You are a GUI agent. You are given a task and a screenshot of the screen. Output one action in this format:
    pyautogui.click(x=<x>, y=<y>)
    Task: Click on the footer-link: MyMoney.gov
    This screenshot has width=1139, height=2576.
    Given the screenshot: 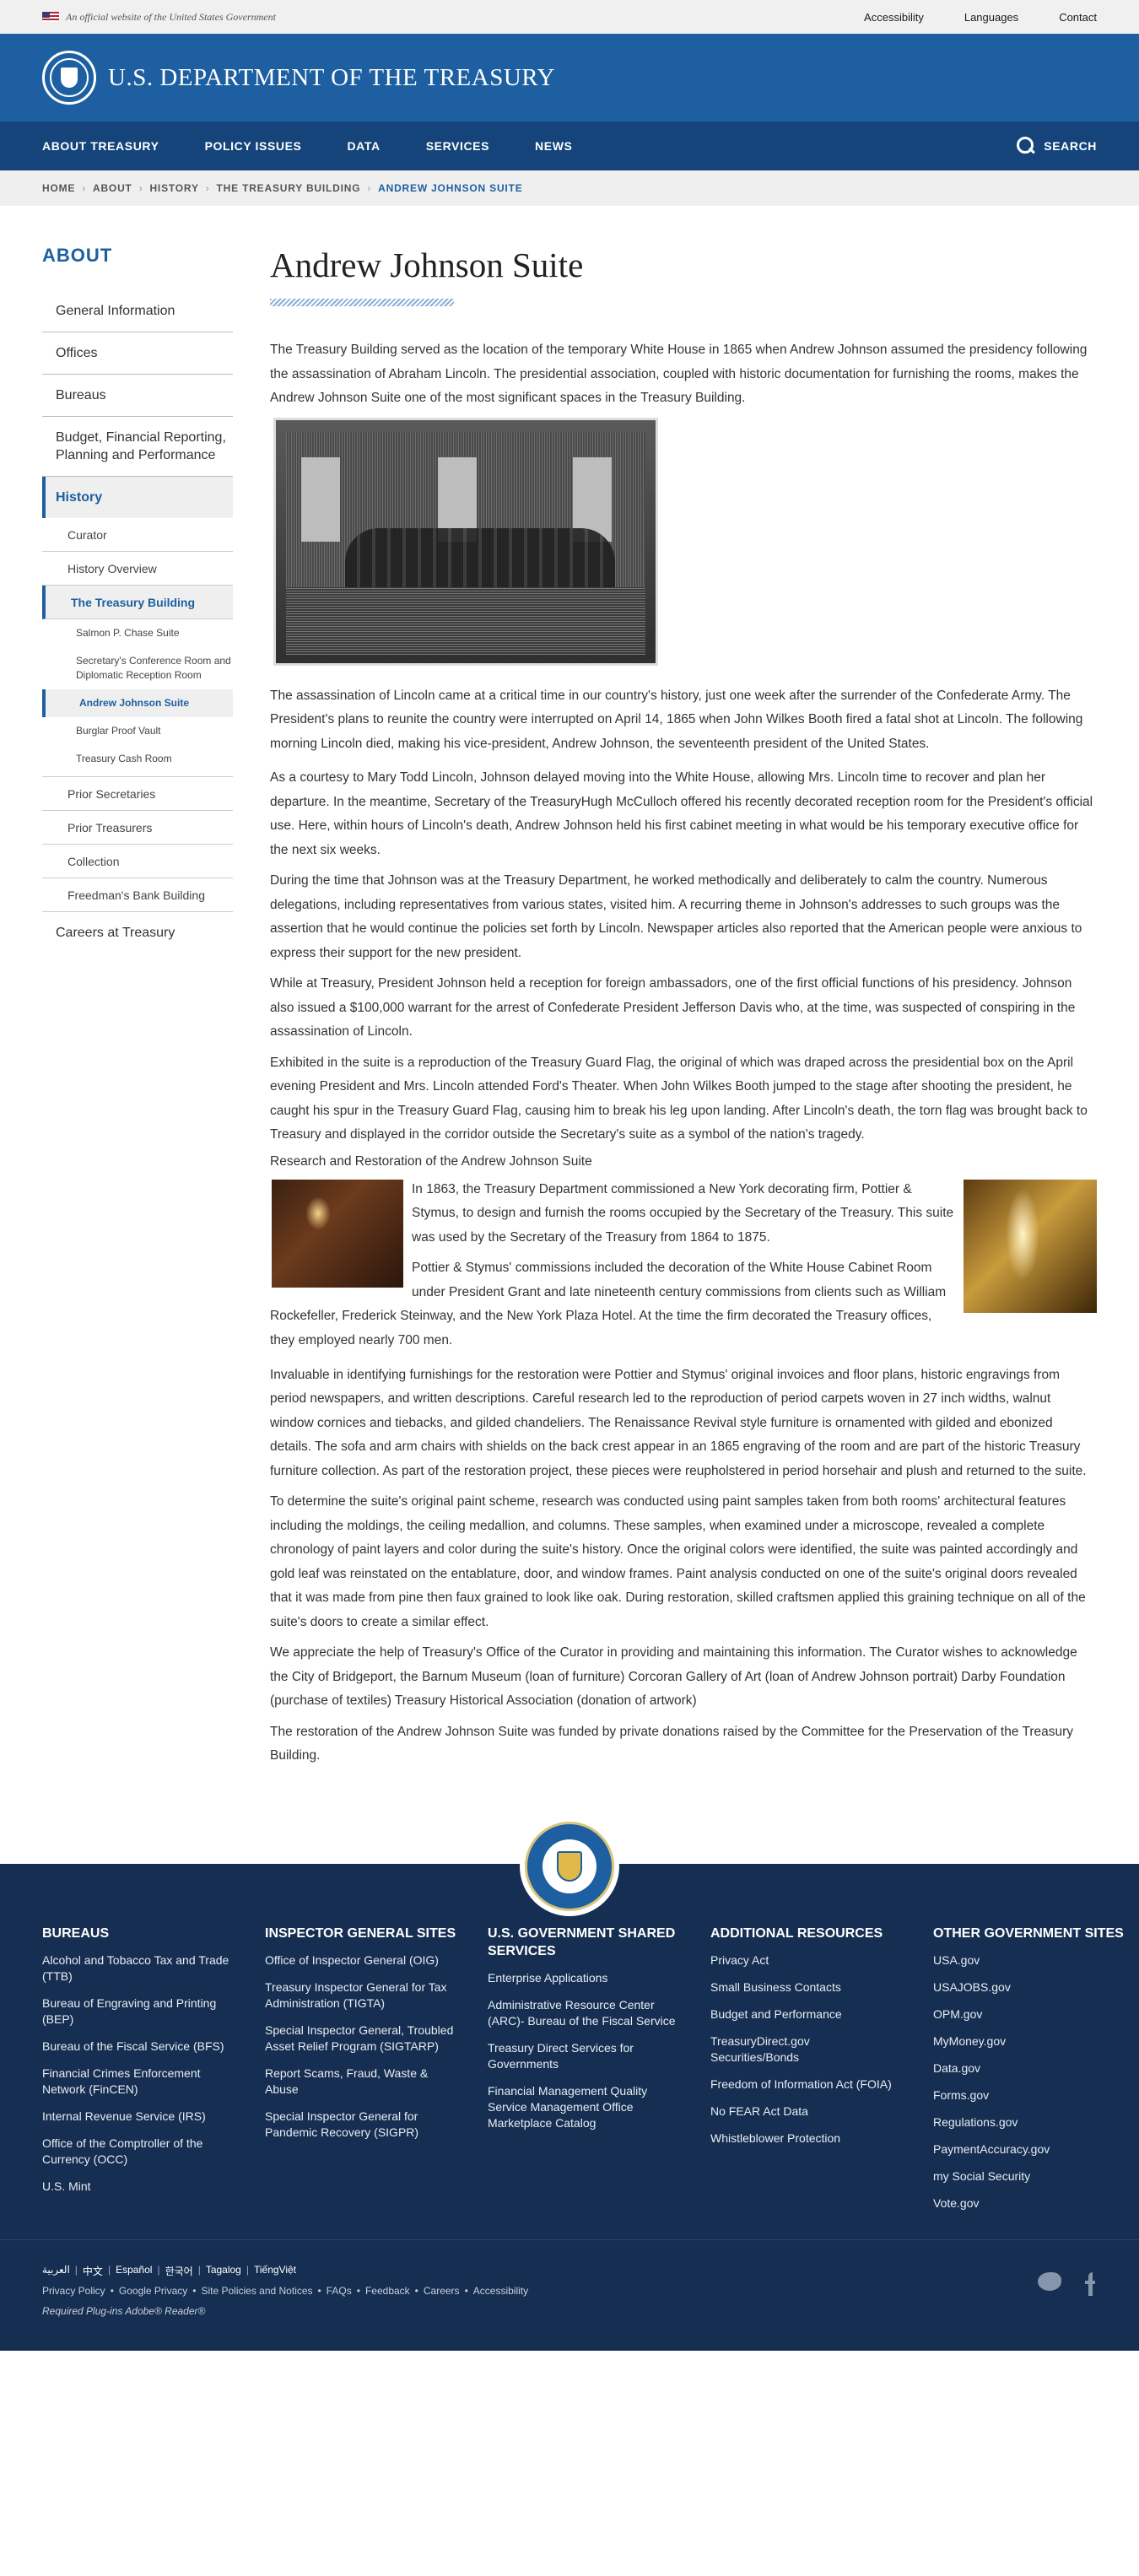 What is the action you would take?
    pyautogui.click(x=1036, y=2041)
    